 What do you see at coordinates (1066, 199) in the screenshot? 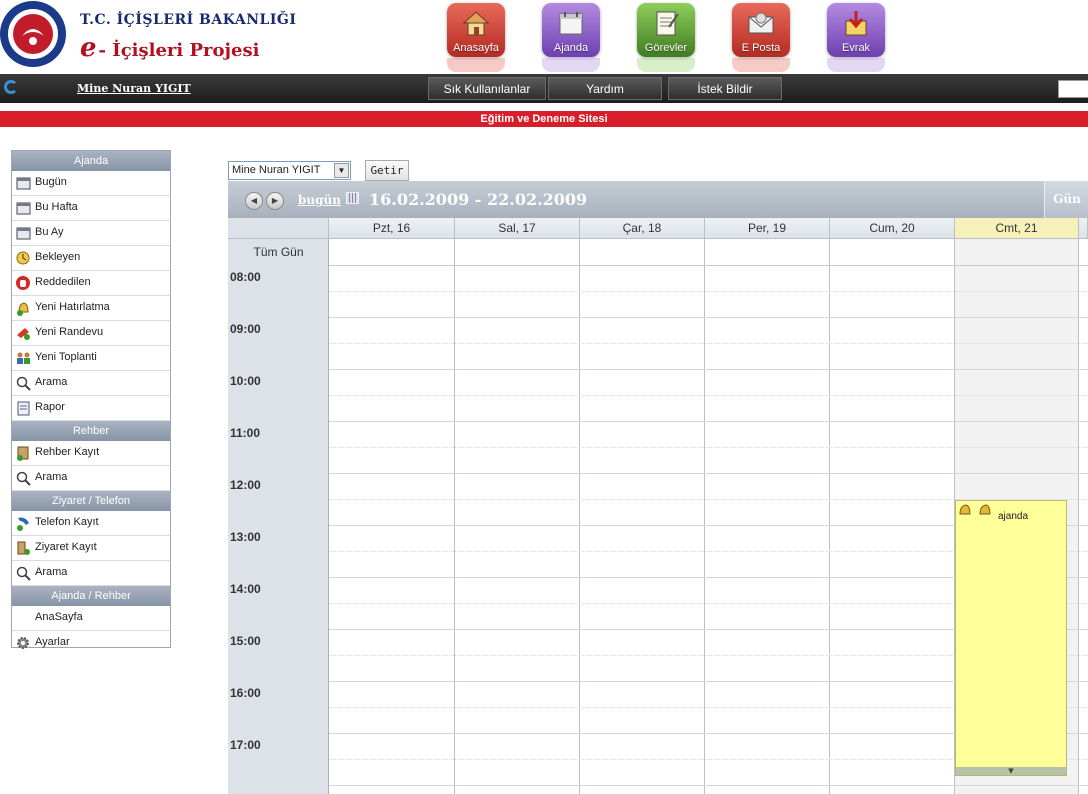
I see `day-view-button: Gün` at bounding box center [1066, 199].